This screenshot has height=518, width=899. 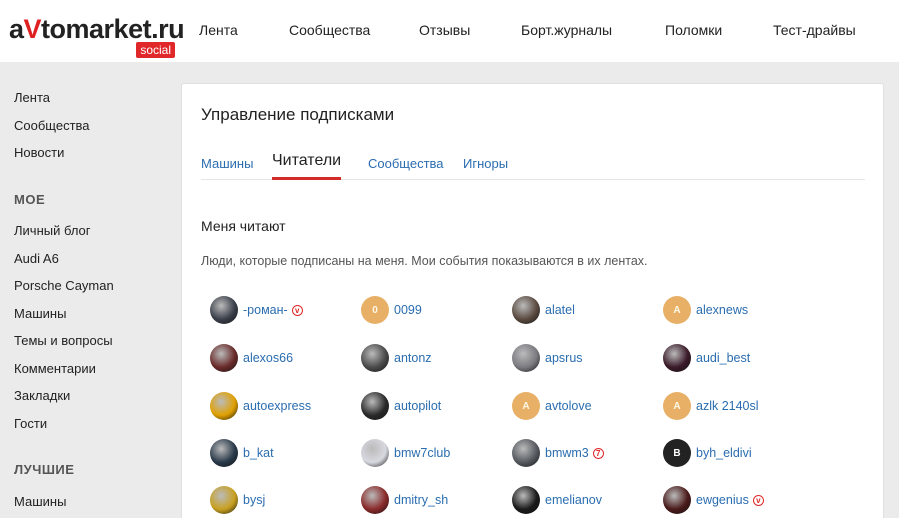 I want to click on follower-item: Aavtolove, so click(x=552, y=406).